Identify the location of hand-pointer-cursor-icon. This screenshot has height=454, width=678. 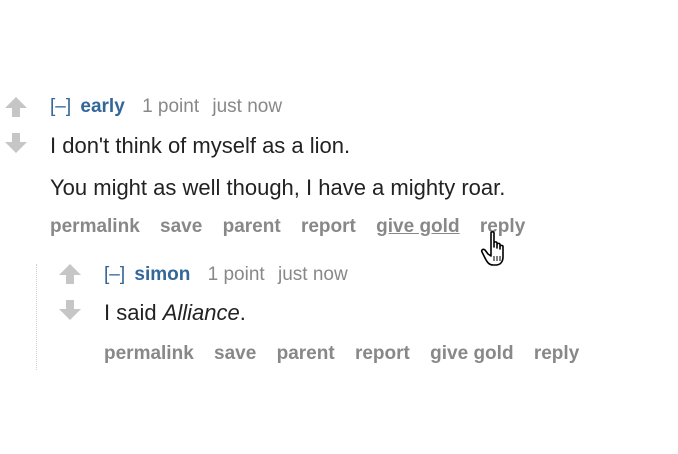
(492, 248).